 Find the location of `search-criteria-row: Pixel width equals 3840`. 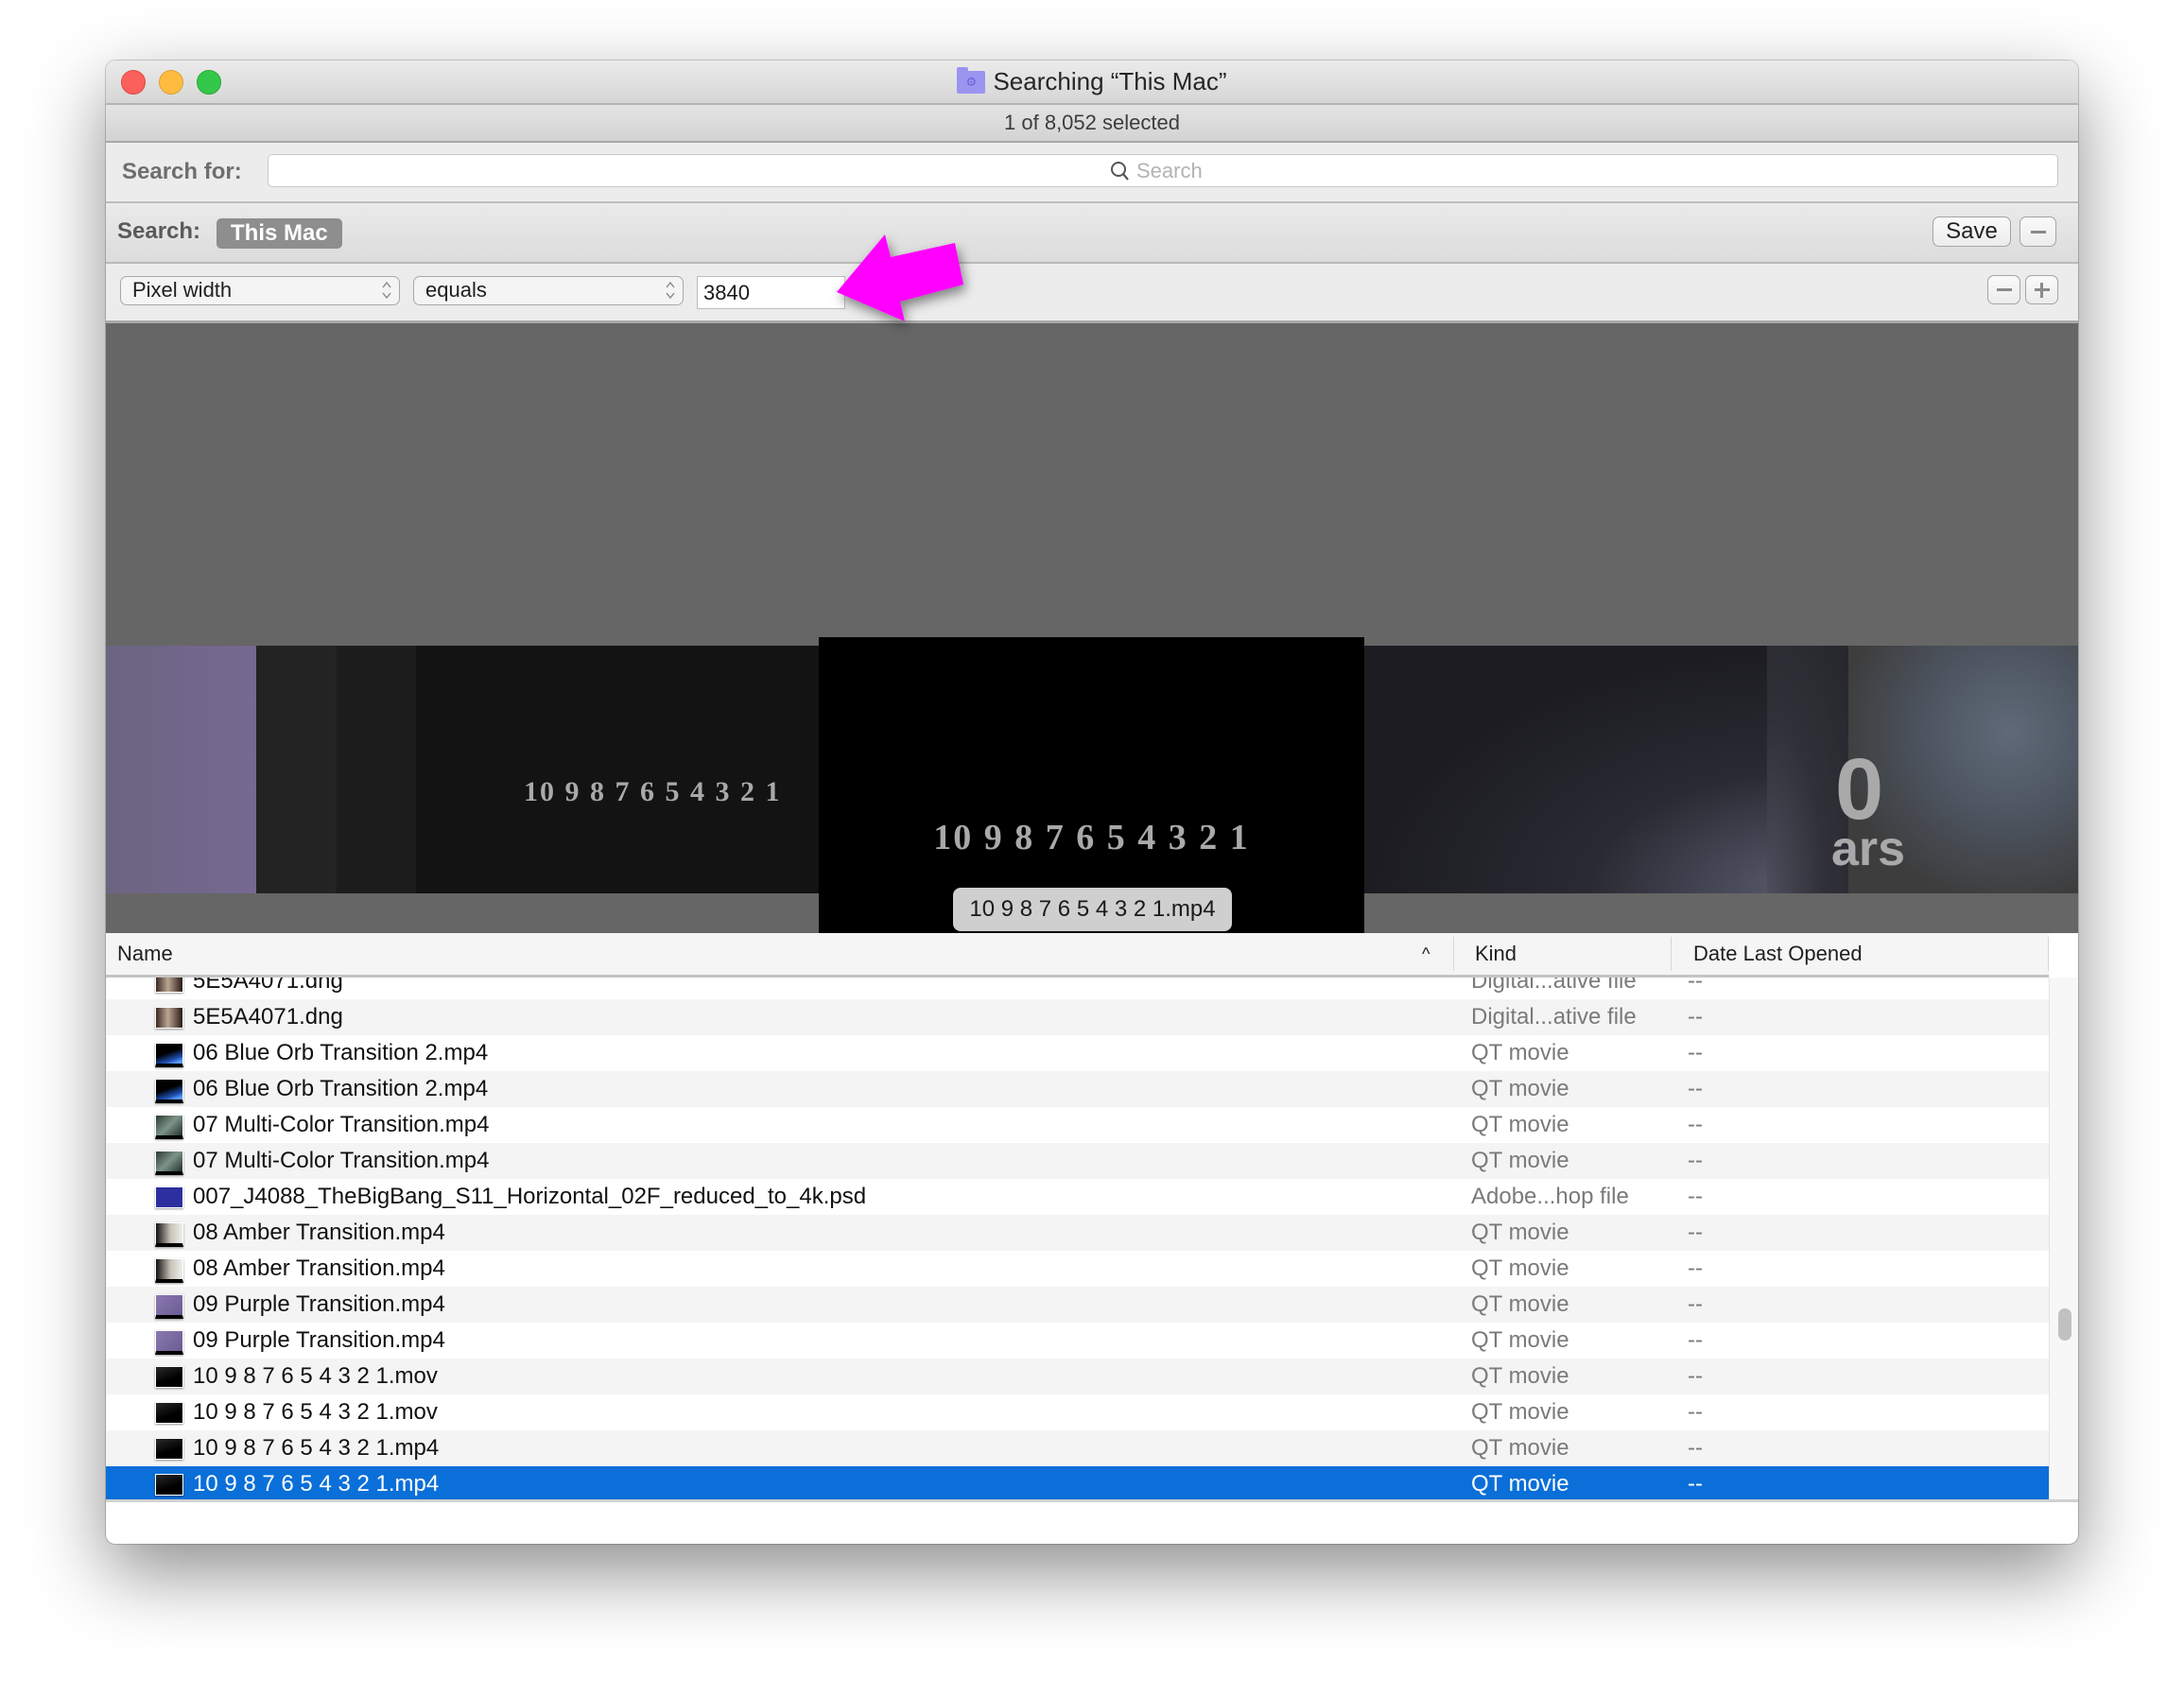

search-criteria-row: Pixel width equals 3840 is located at coordinates (1092, 293).